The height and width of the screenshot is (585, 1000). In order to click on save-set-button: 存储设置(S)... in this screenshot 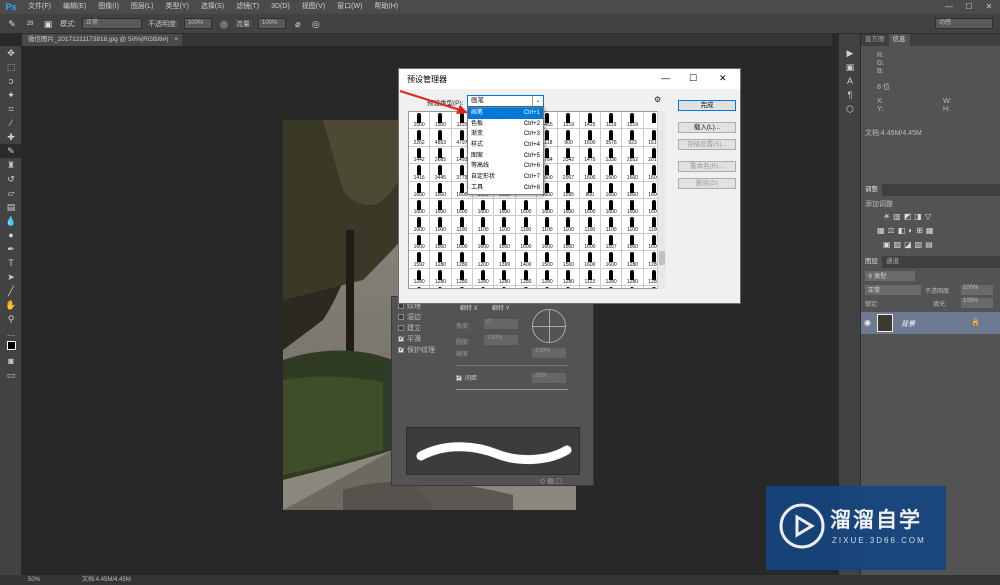, I will do `click(707, 144)`.